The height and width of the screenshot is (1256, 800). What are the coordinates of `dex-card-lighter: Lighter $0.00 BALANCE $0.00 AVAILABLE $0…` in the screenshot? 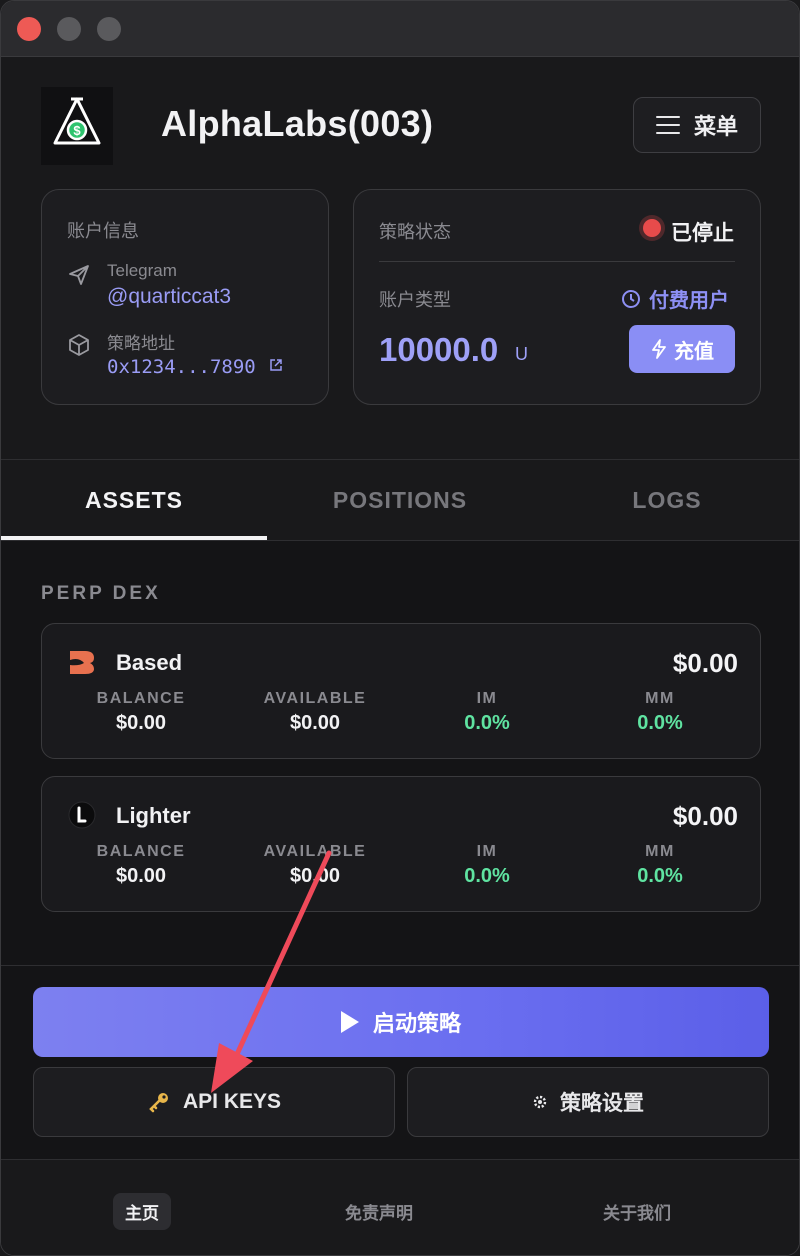 It's located at (401, 844).